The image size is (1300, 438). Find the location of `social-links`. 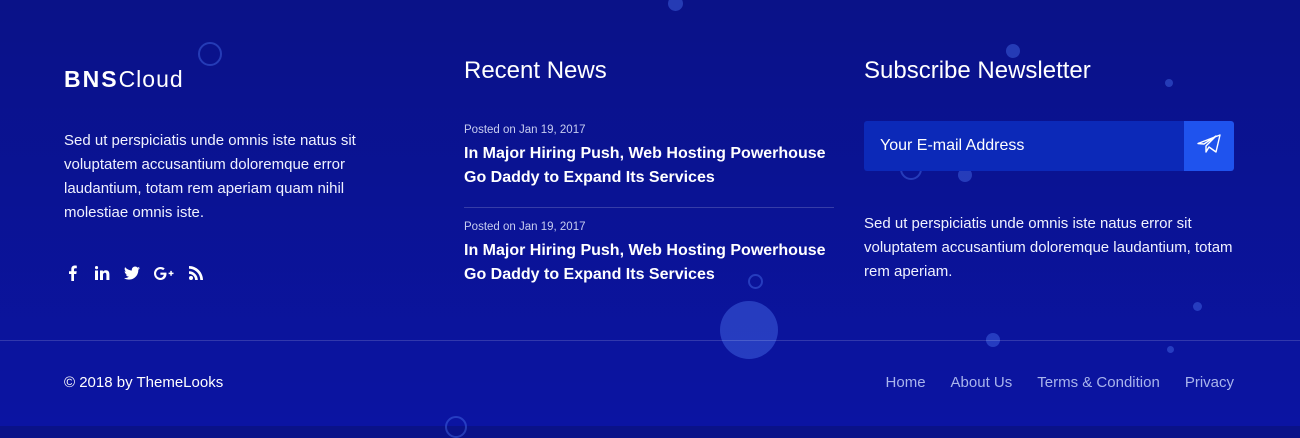

social-links is located at coordinates (134, 273).